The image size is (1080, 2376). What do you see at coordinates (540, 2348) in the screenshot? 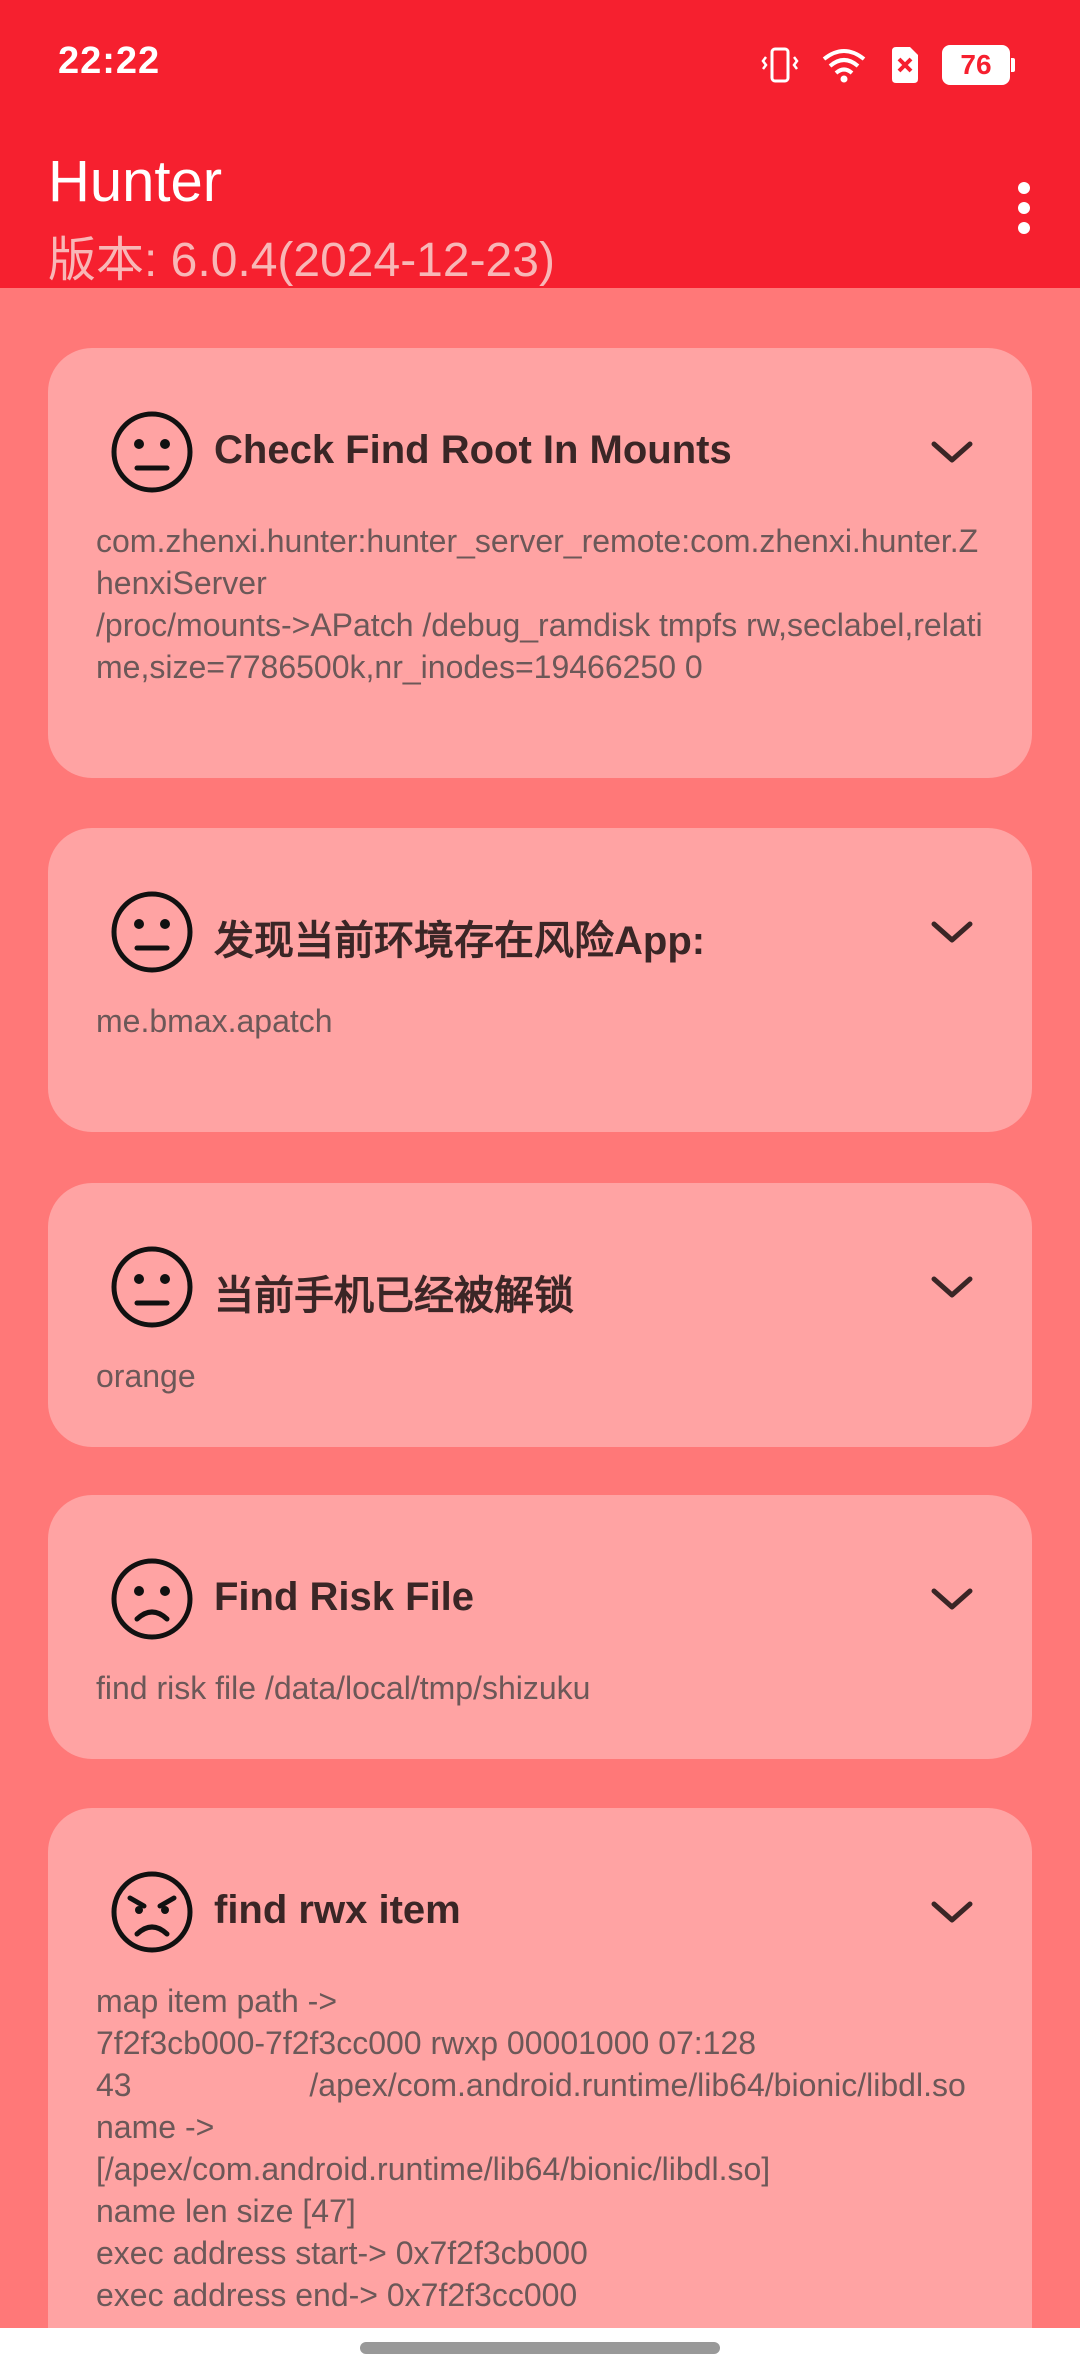
I see `home-handle` at bounding box center [540, 2348].